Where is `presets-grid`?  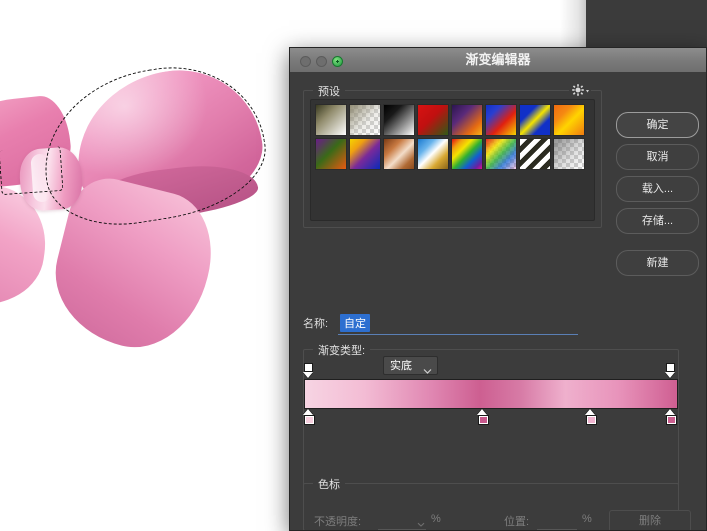 presets-grid is located at coordinates (450, 137).